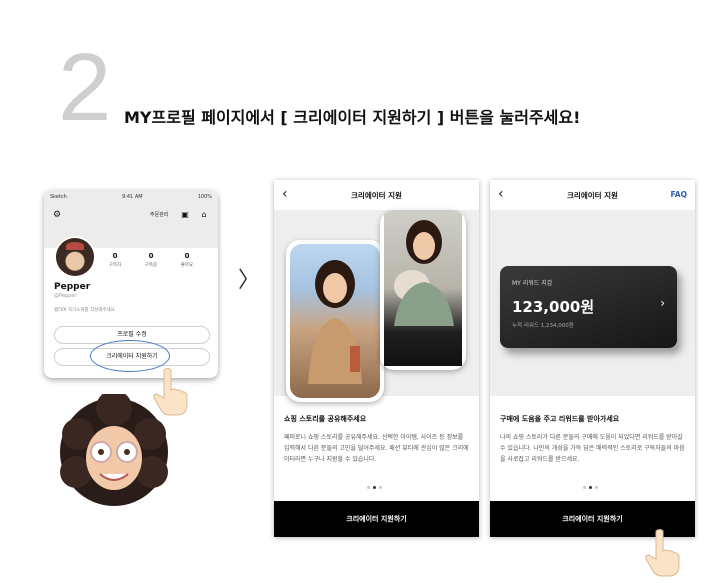 The image size is (723, 583). What do you see at coordinates (204, 197) in the screenshot?
I see `status-battery: 100%` at bounding box center [204, 197].